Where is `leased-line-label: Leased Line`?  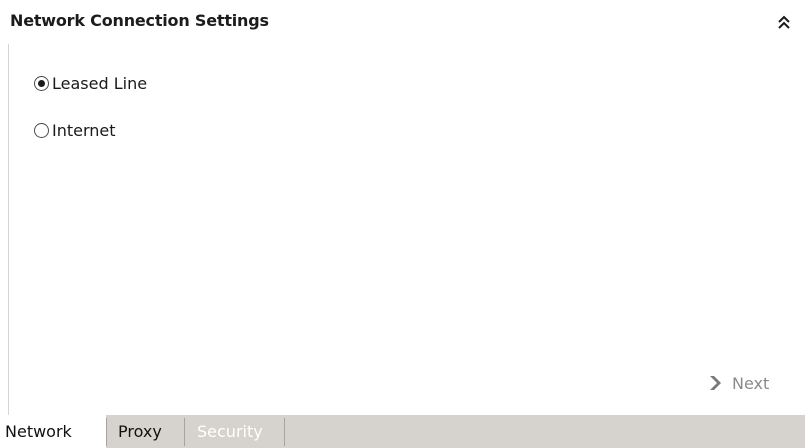 leased-line-label: Leased Line is located at coordinates (100, 83).